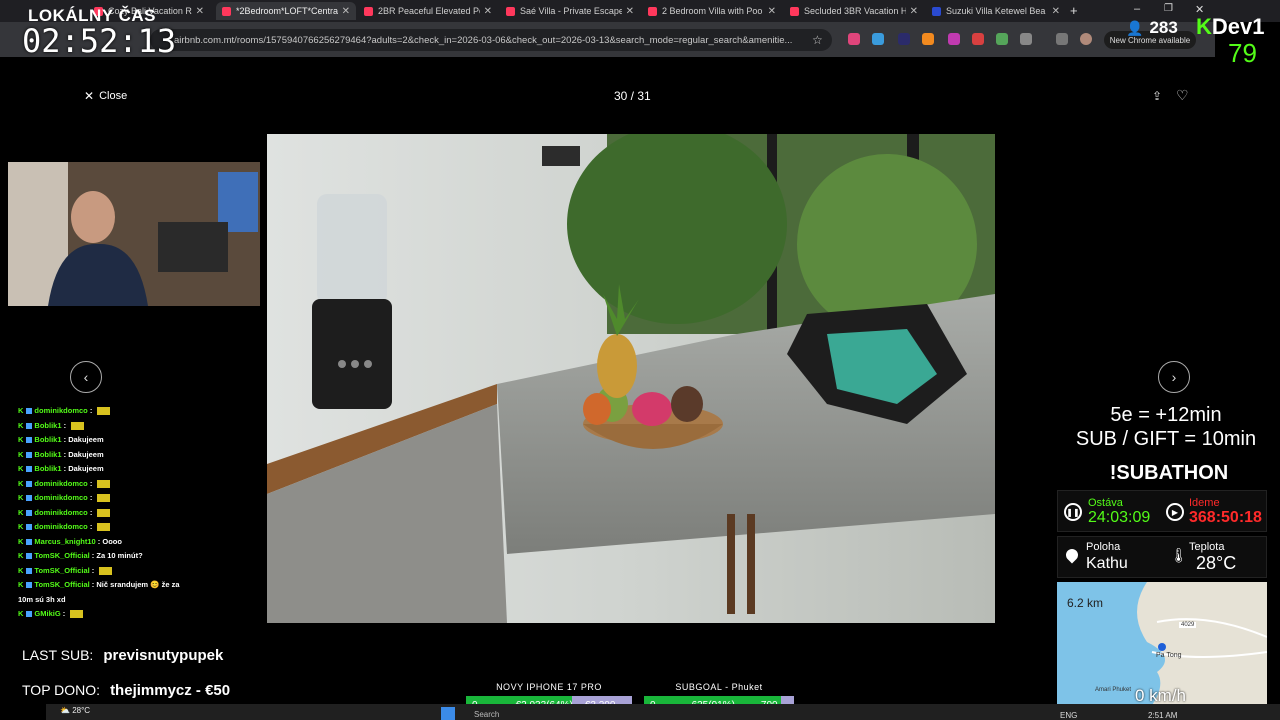 Image resolution: width=1280 pixels, height=720 pixels. I want to click on close-icon: ✕, so click(89, 96).